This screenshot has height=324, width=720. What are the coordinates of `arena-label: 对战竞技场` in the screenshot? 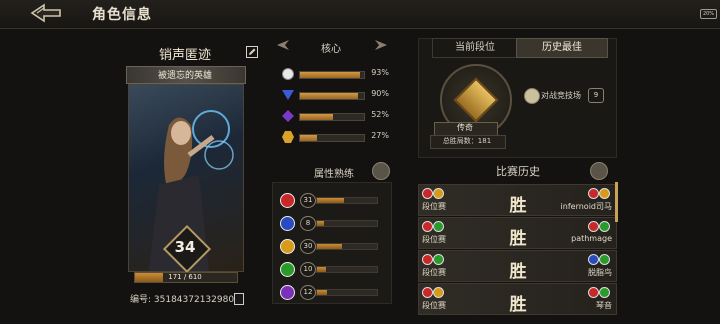 It's located at (561, 95).